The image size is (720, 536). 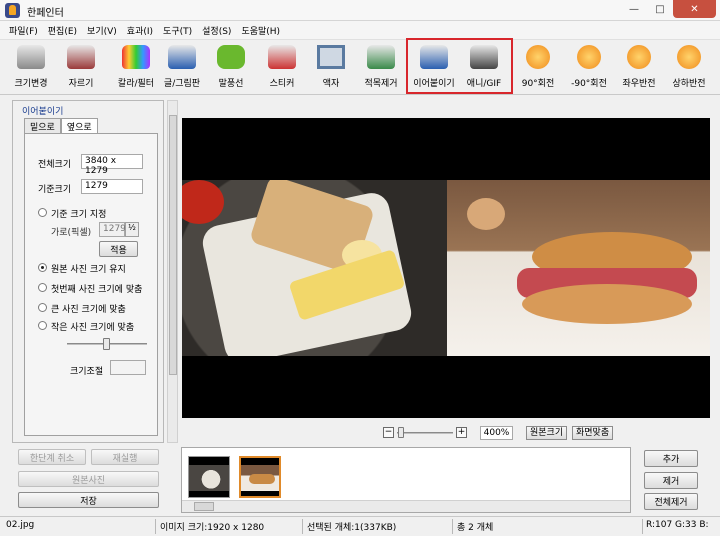 What do you see at coordinates (52, 457) in the screenshot?
I see `undo-button: 한단계 취소` at bounding box center [52, 457].